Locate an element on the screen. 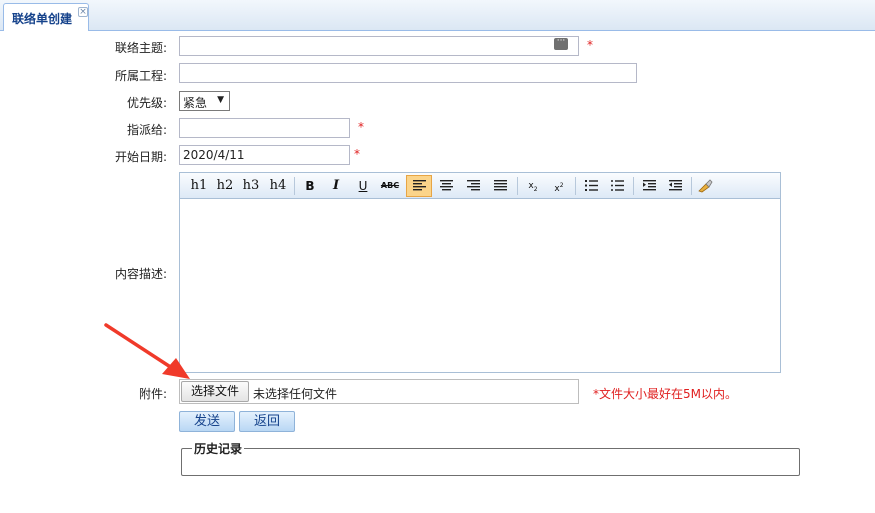 This screenshot has height=513, width=875. history-fieldset: 历史记录 is located at coordinates (490, 458).